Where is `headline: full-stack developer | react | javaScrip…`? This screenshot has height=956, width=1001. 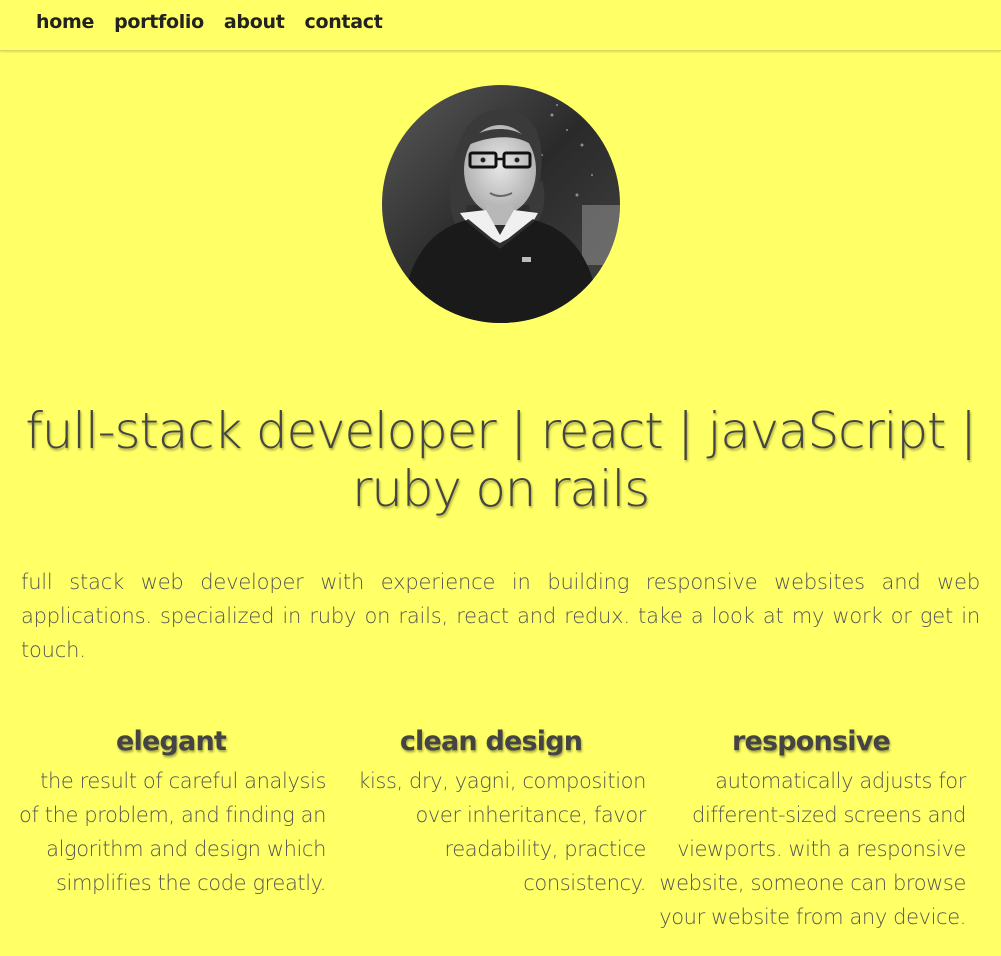
headline: full-stack developer | react | javaScrip… is located at coordinates (500, 460).